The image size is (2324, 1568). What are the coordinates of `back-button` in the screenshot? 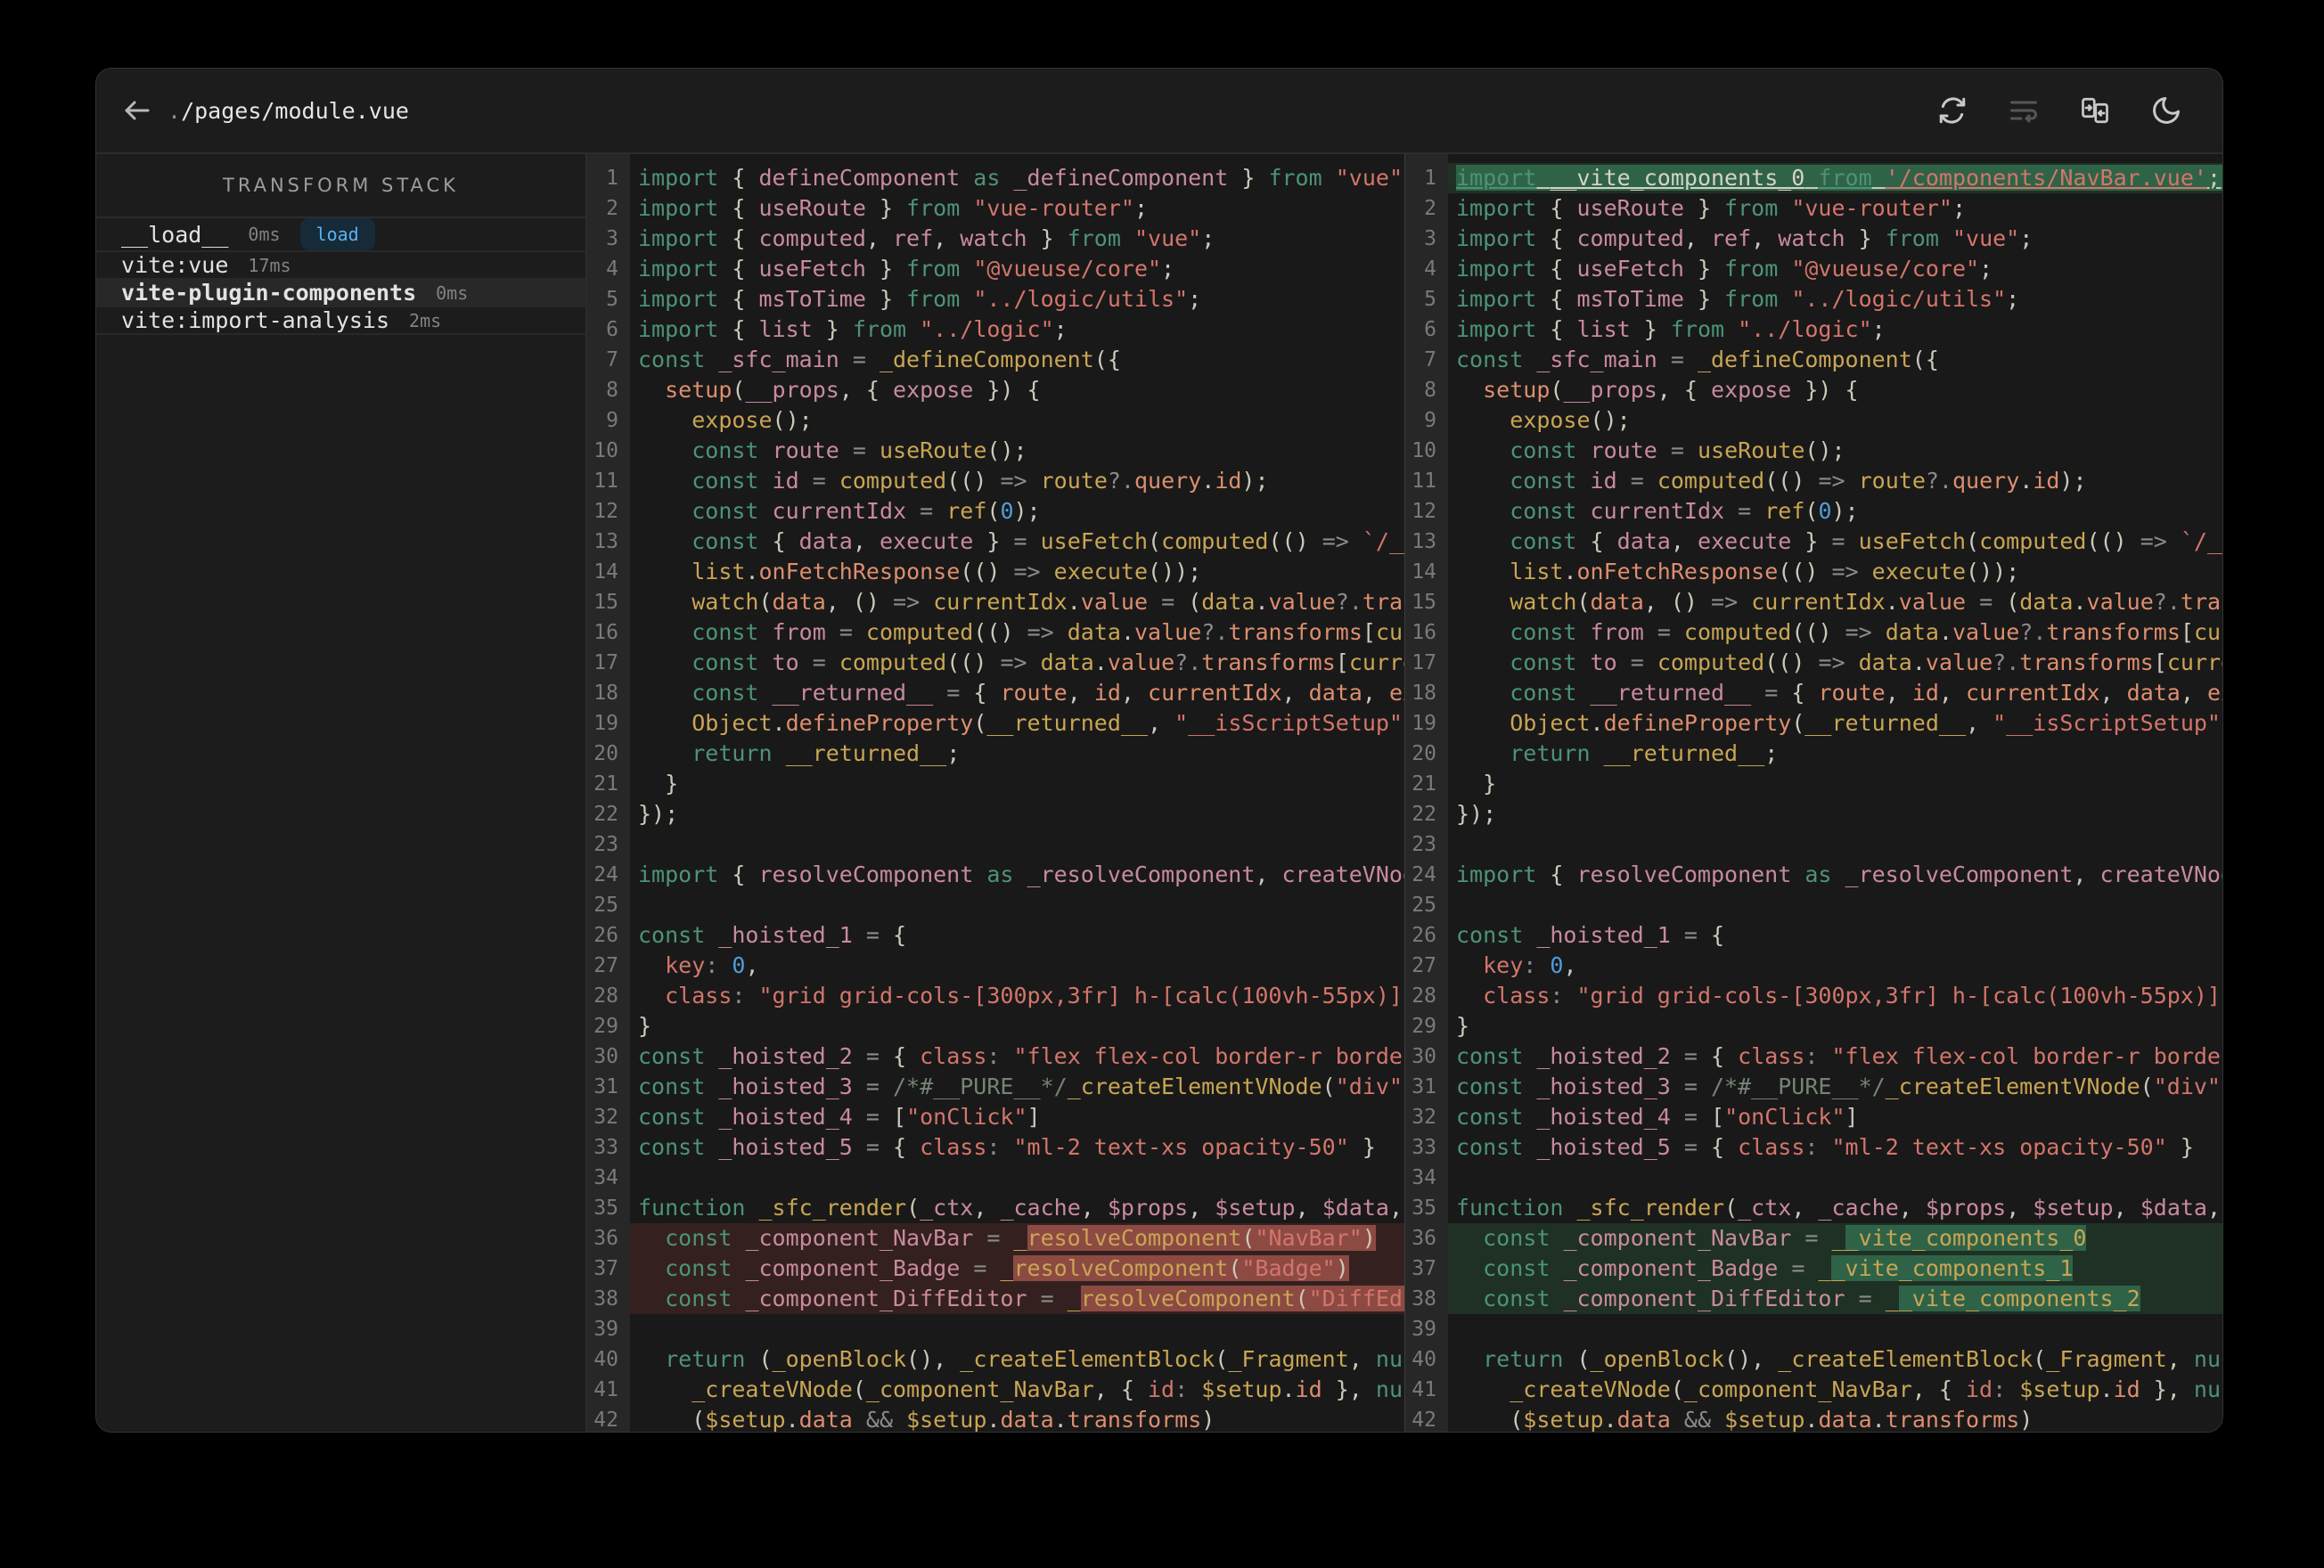 It's located at (137, 110).